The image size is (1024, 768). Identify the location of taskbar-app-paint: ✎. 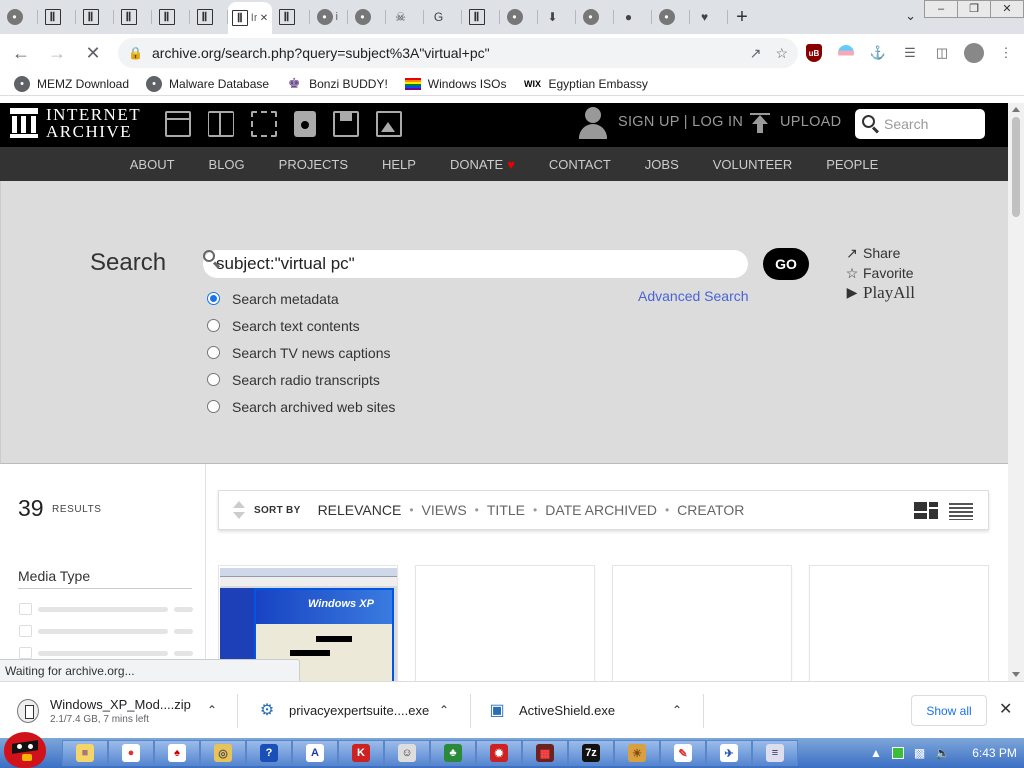
(683, 753).